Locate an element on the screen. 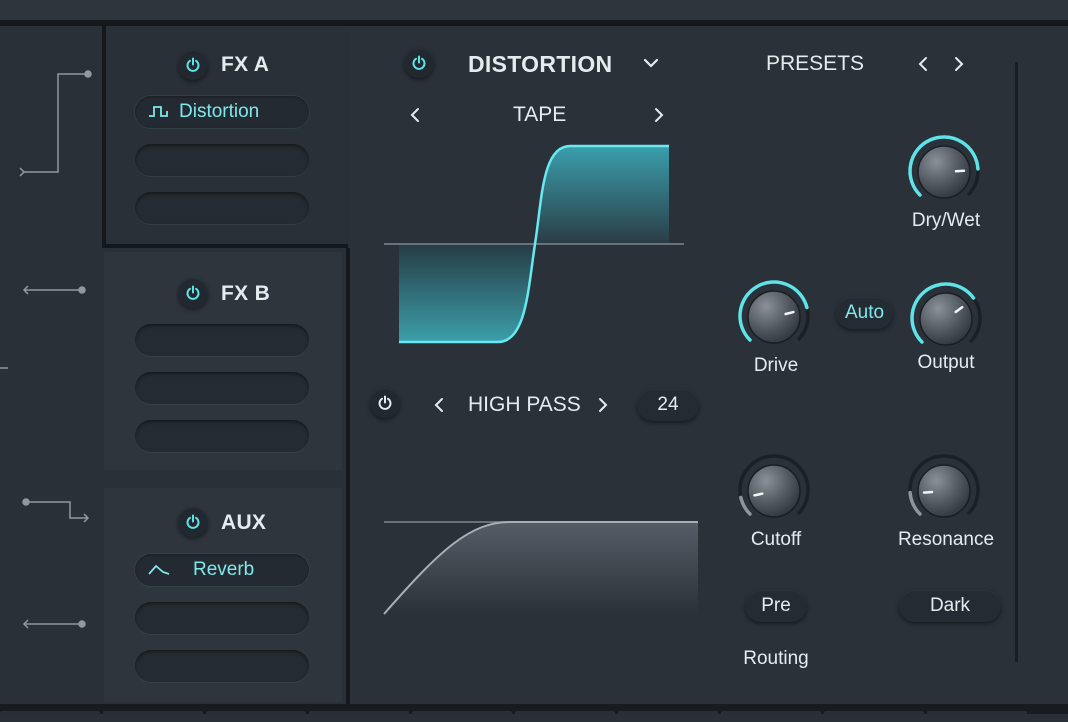  dry-wet-knob is located at coordinates (944, 173).